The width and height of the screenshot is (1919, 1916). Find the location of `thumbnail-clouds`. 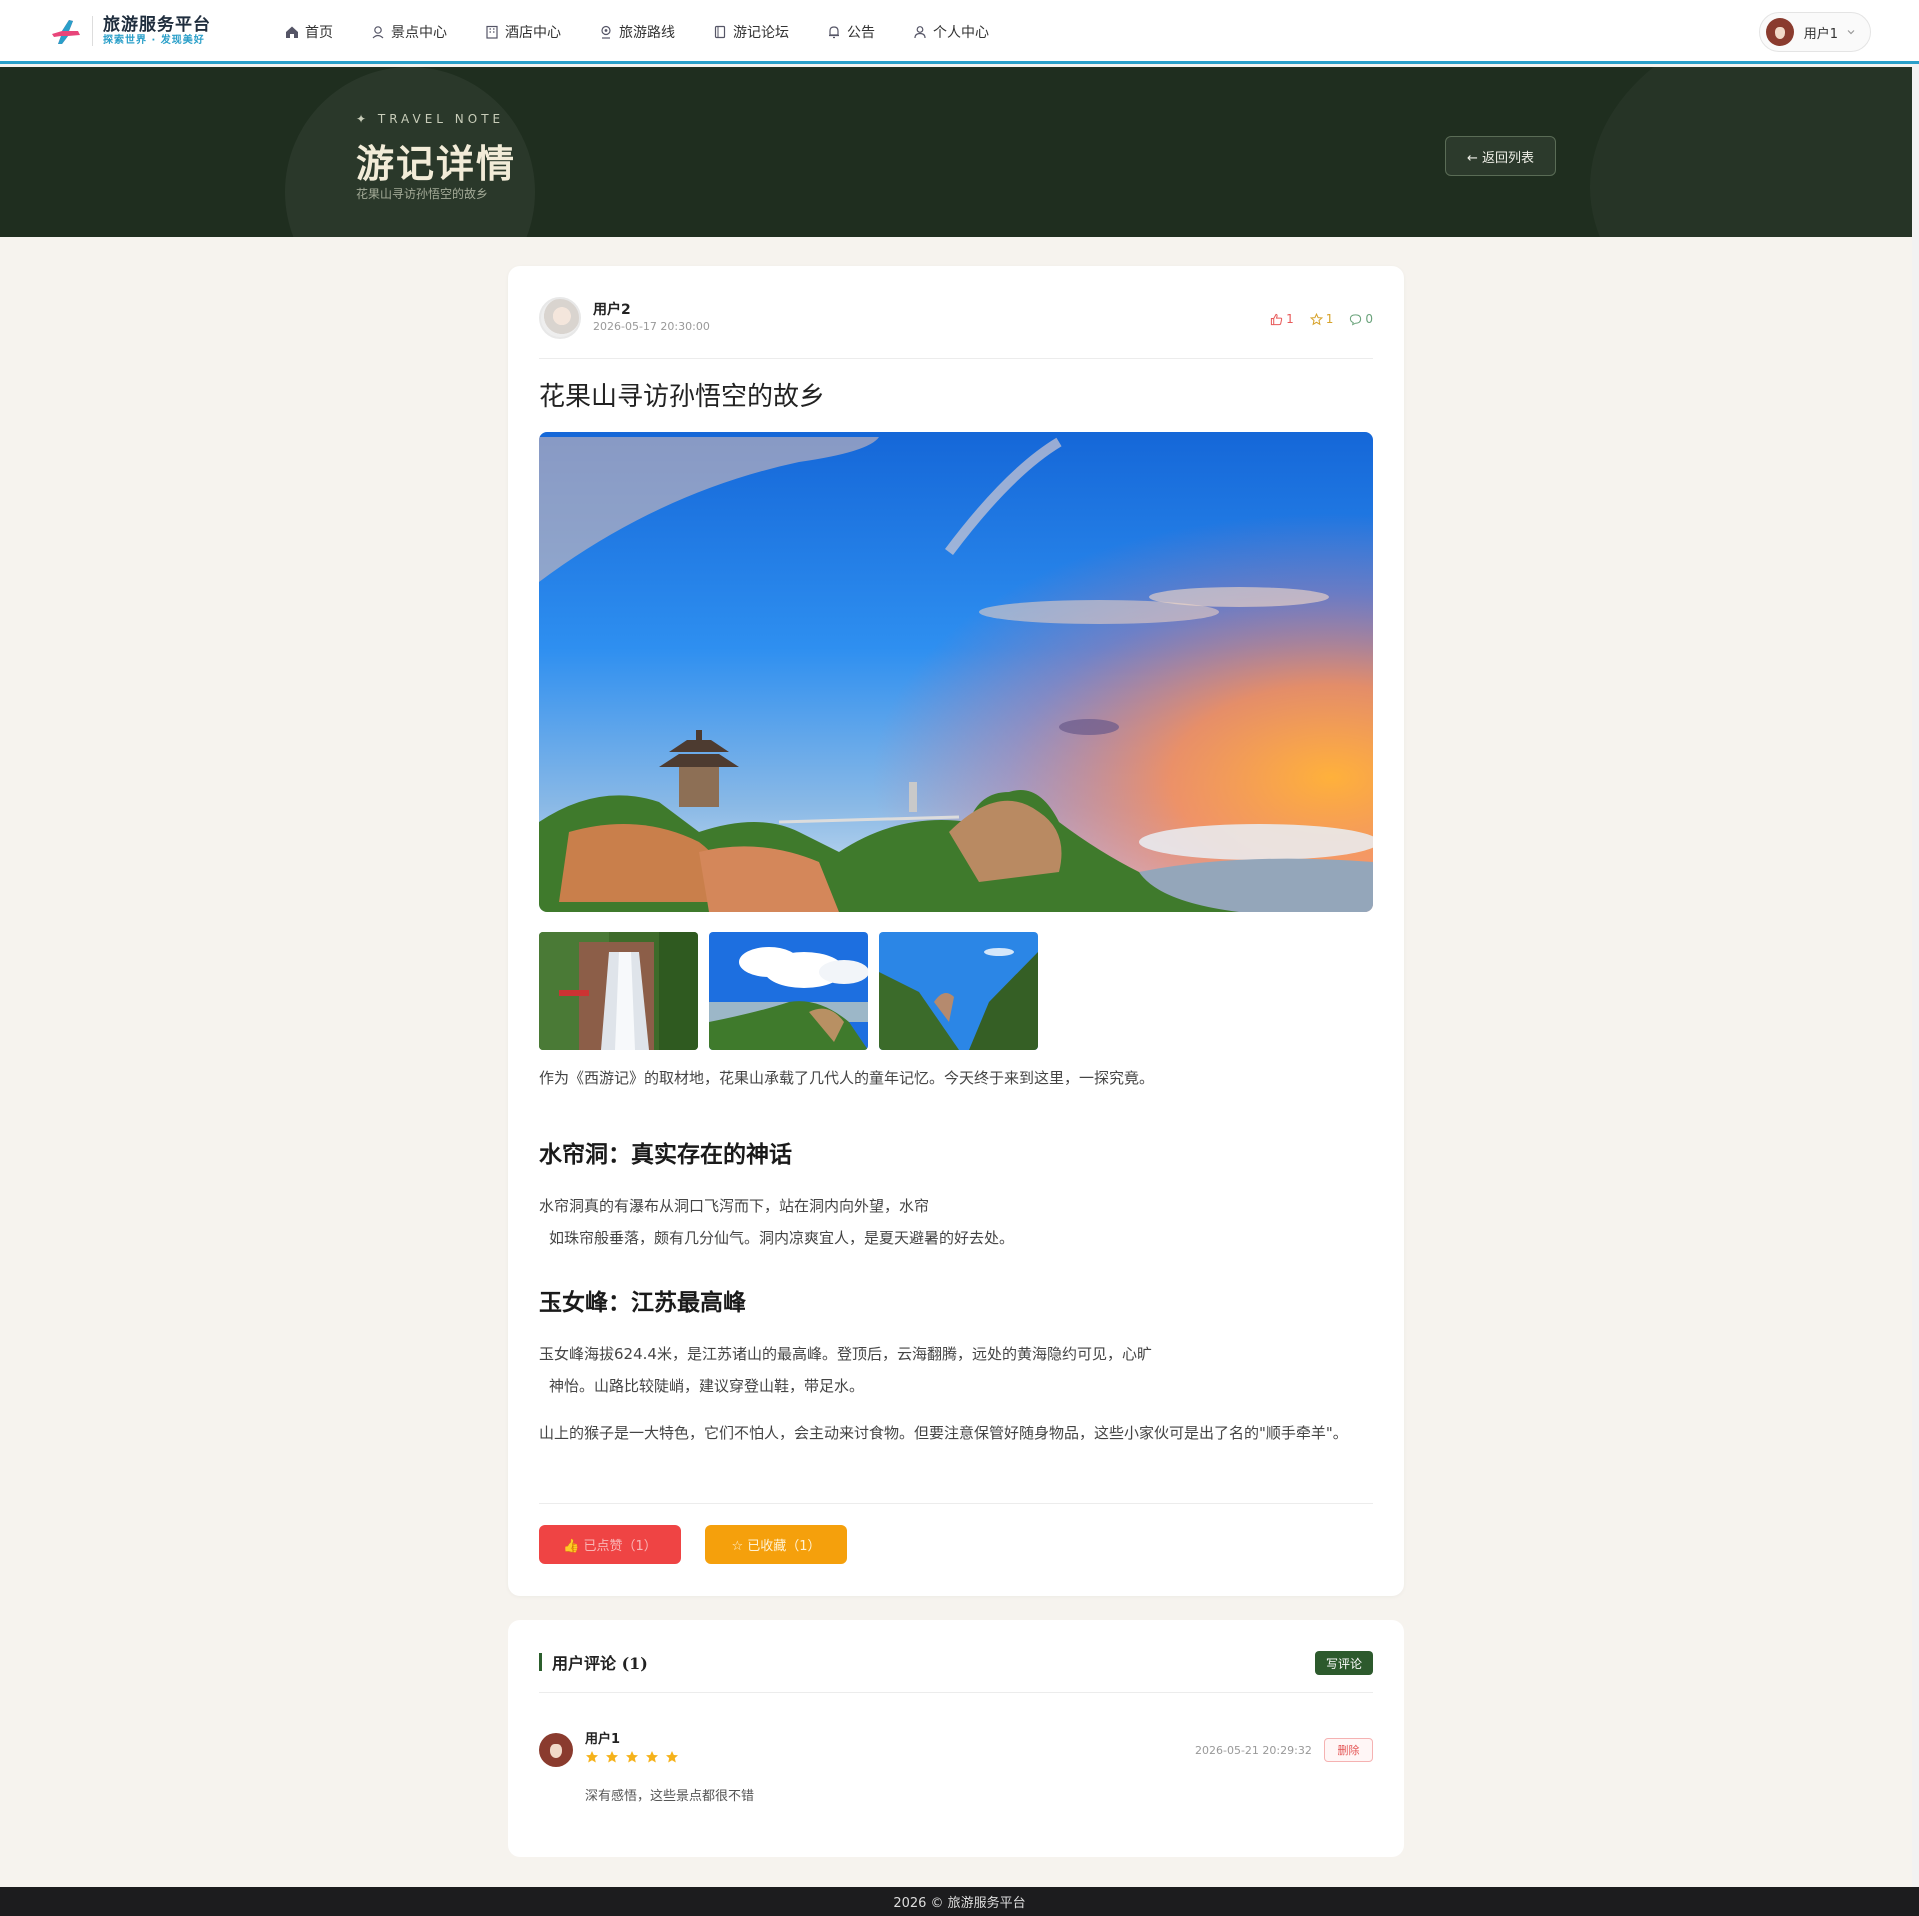

thumbnail-clouds is located at coordinates (788, 991).